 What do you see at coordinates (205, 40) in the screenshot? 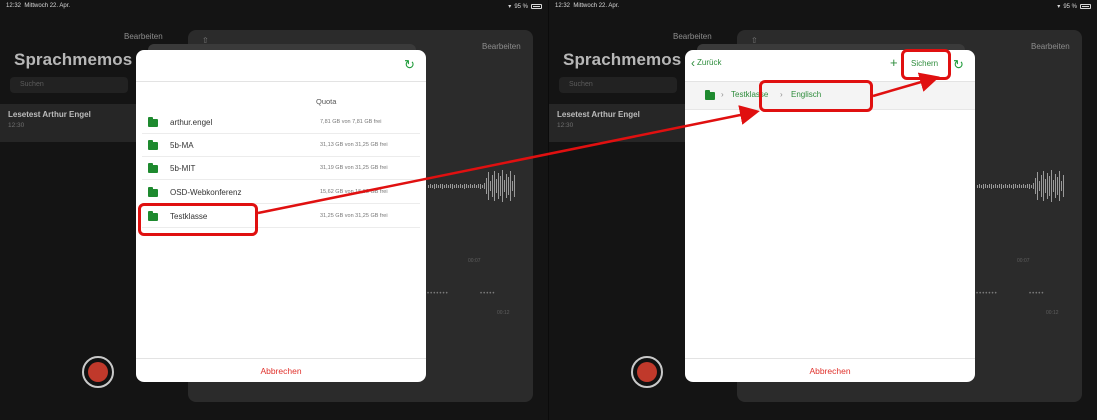
I see `share-icon: ⇧` at bounding box center [205, 40].